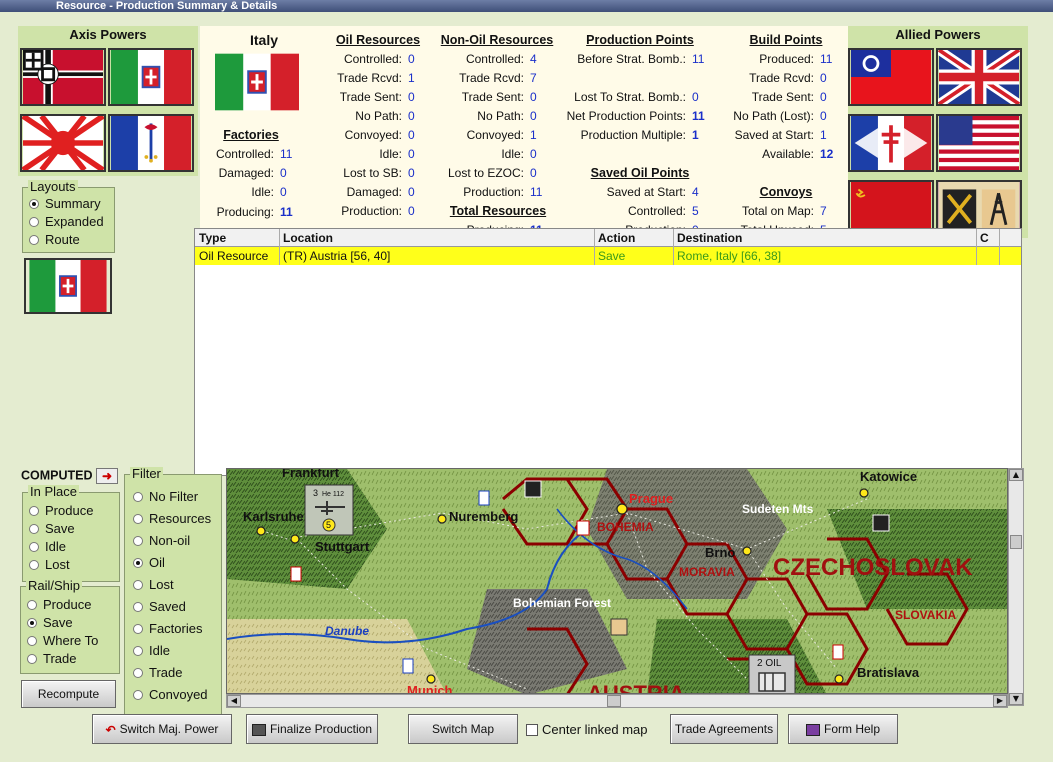  What do you see at coordinates (151, 143) in the screenshot?
I see `flag-vichy-france` at bounding box center [151, 143].